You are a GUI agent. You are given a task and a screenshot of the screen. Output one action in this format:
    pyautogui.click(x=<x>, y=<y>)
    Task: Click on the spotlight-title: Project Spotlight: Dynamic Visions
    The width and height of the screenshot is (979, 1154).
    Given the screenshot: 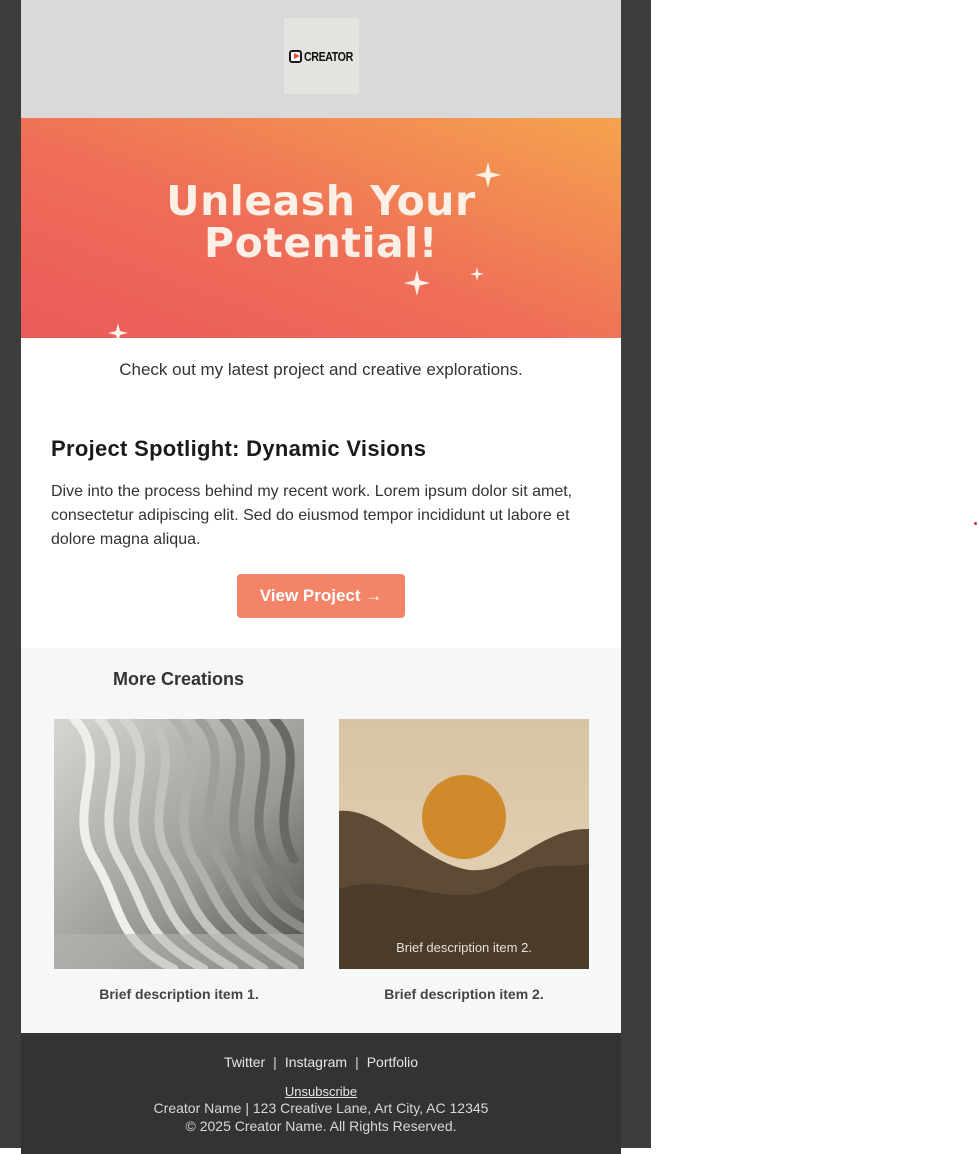 What is the action you would take?
    pyautogui.click(x=239, y=448)
    